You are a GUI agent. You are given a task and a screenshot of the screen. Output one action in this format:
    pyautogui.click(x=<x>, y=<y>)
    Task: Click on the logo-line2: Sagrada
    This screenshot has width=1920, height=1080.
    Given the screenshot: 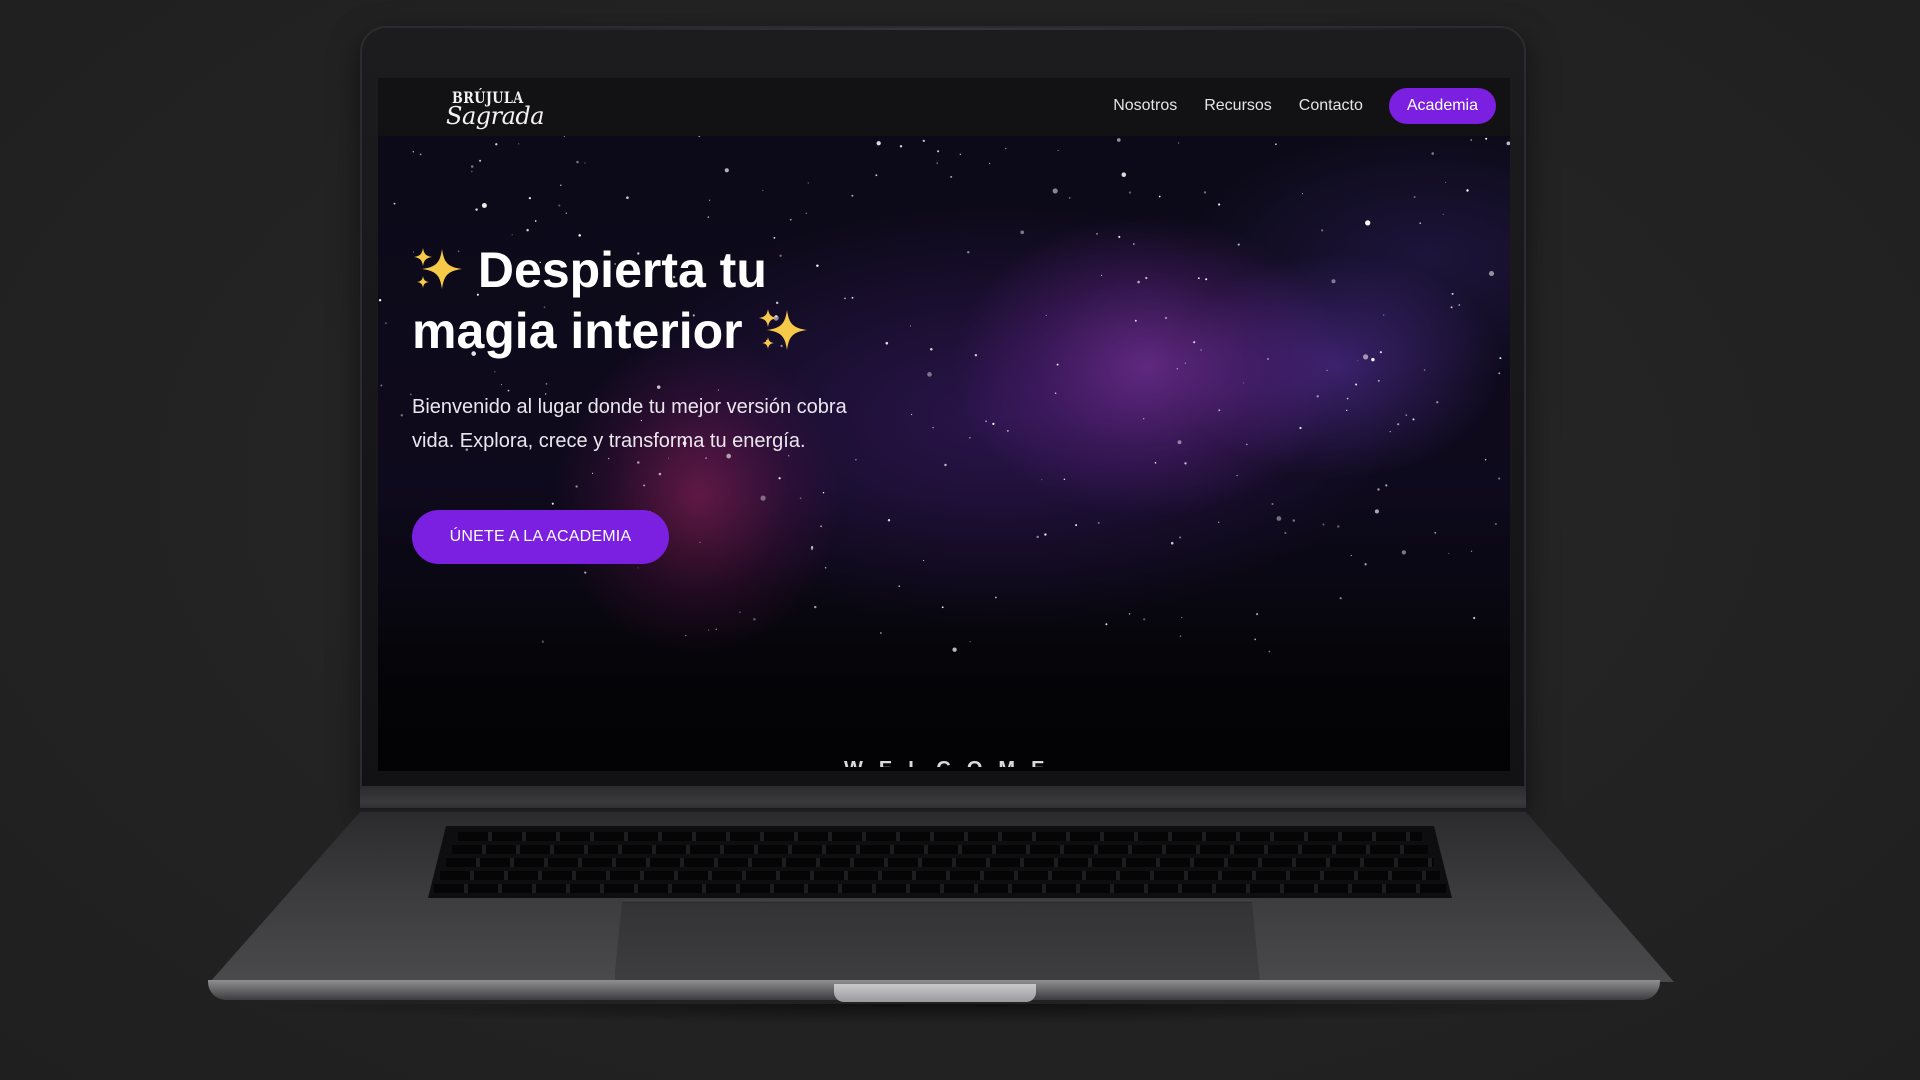 What is the action you would take?
    pyautogui.click(x=495, y=116)
    